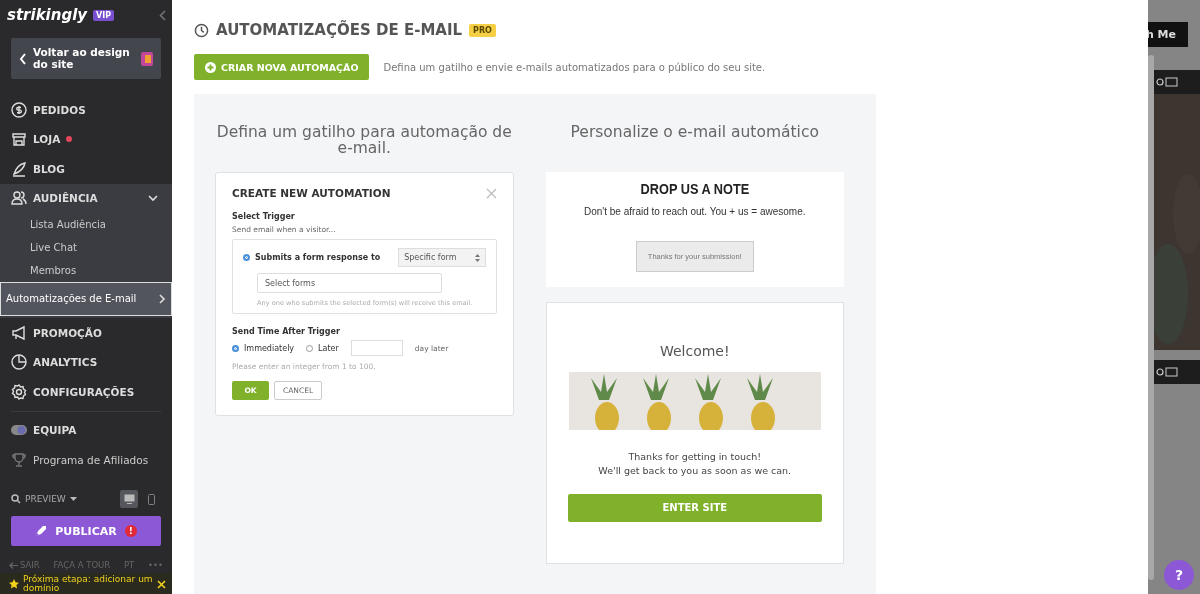 The image size is (1200, 594). I want to click on nav-item: LOJA, so click(86, 139).